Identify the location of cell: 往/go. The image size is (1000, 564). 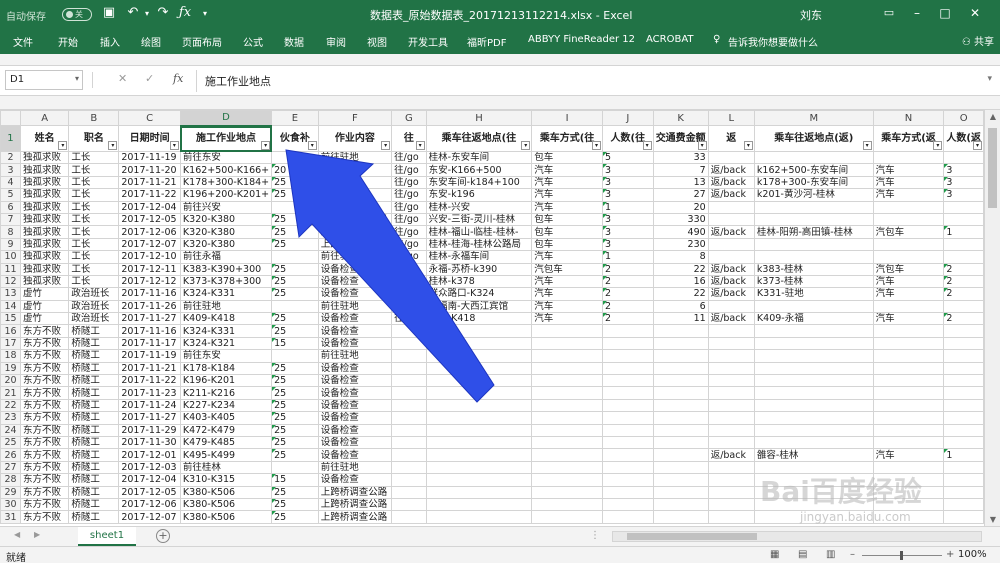
(409, 182).